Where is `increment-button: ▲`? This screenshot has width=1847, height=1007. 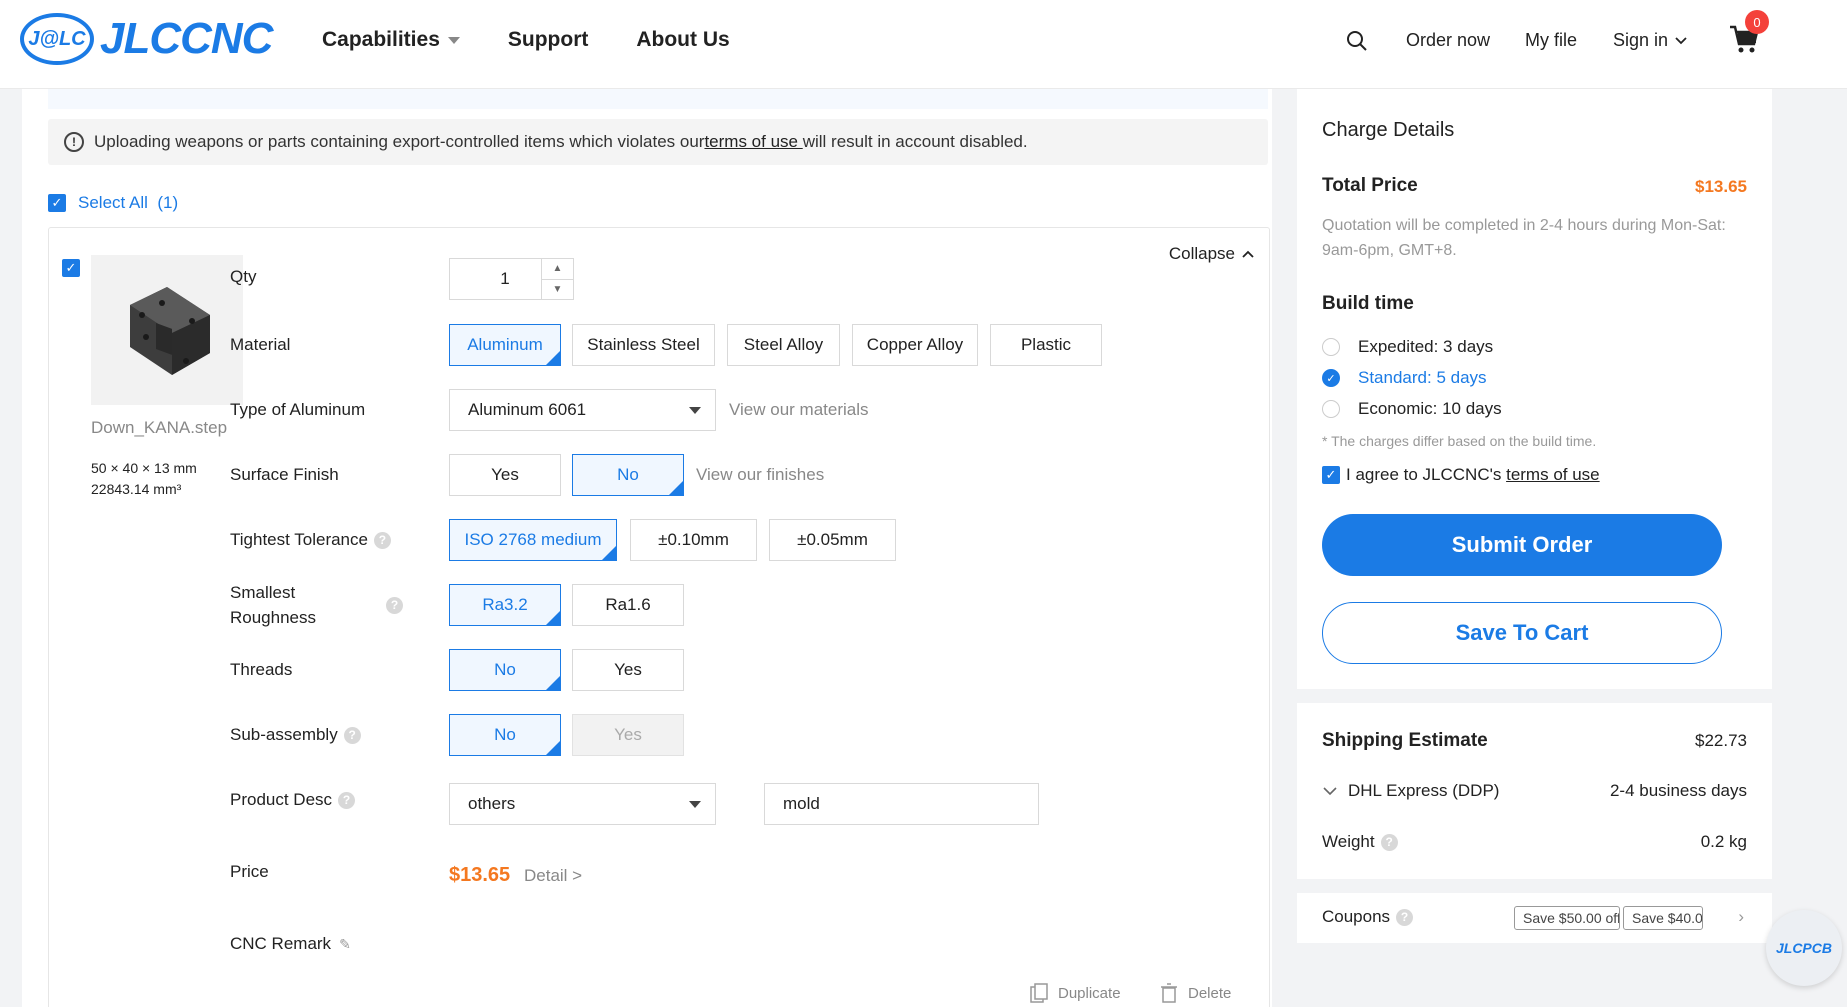
increment-button: ▲ is located at coordinates (557, 269).